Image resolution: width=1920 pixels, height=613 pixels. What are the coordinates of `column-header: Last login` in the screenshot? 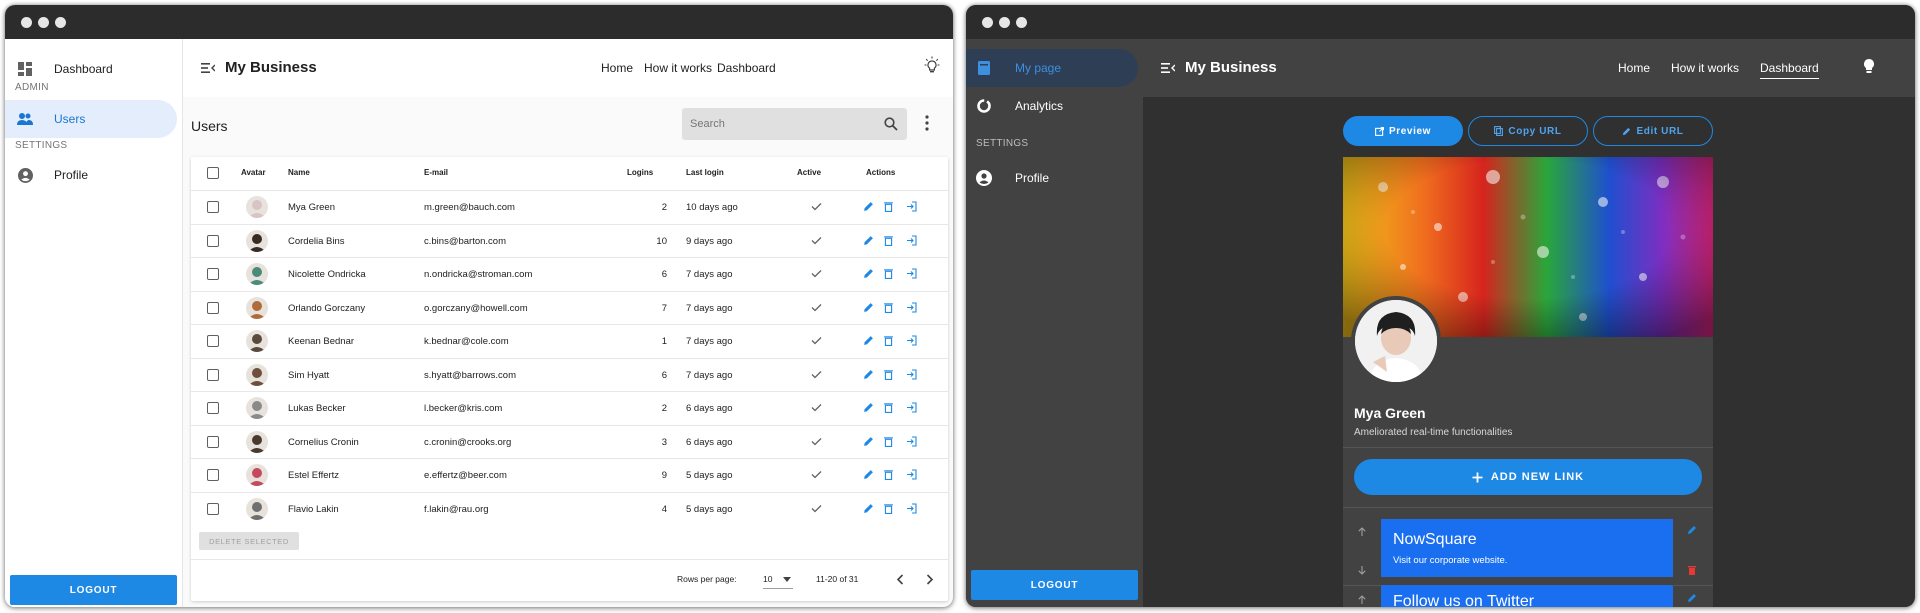 It's located at (705, 172).